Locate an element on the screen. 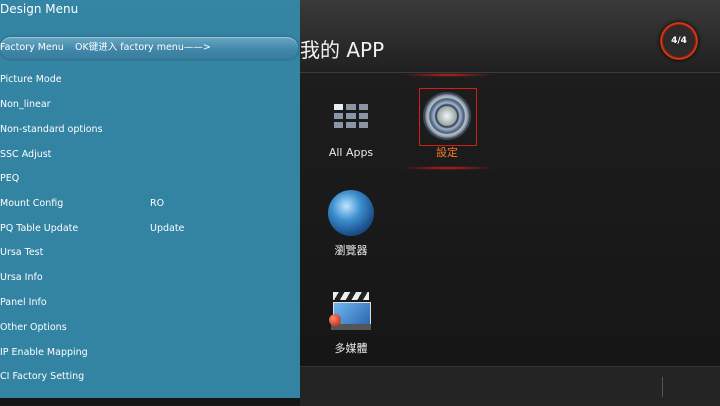  page-indicator-text: 4/4 is located at coordinates (679, 41).